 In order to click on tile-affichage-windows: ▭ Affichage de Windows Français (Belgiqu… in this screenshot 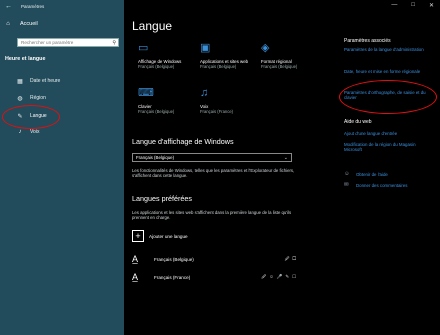, I will do `click(164, 55)`.